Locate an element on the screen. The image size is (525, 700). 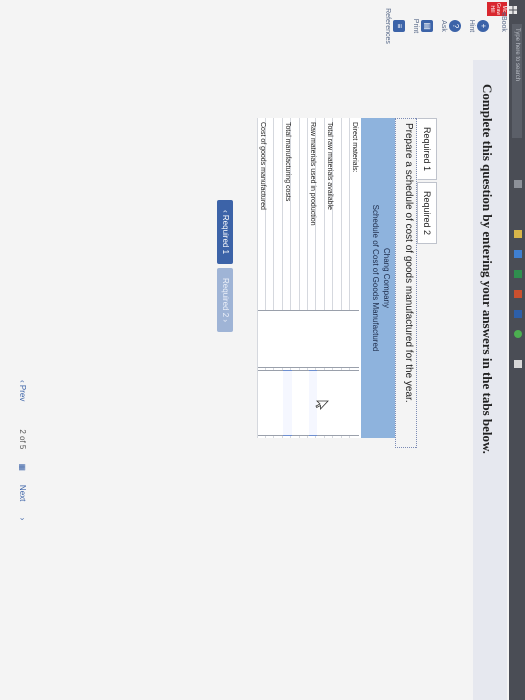
page-counter: 2 of 5 is located at coordinates (22, 439).